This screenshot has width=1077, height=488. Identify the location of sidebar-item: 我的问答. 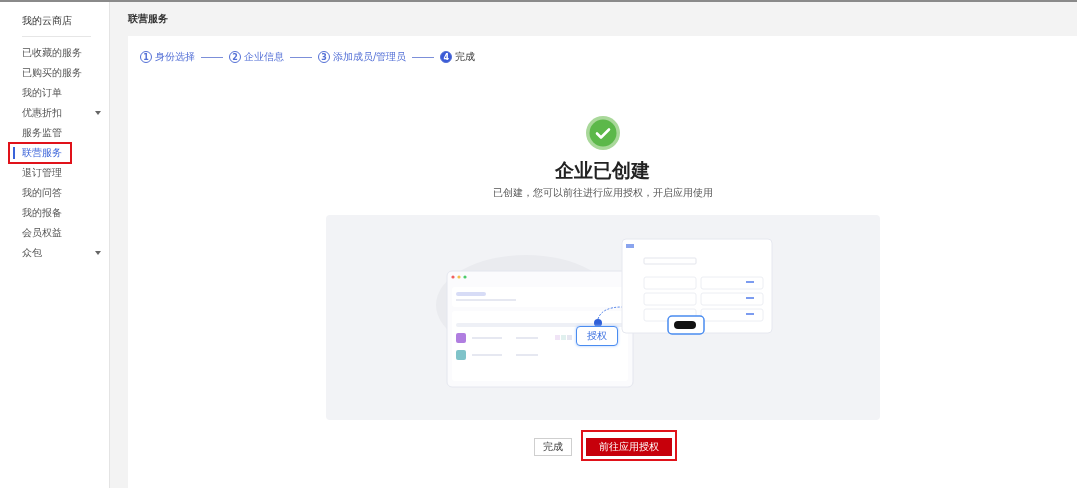
(54, 193).